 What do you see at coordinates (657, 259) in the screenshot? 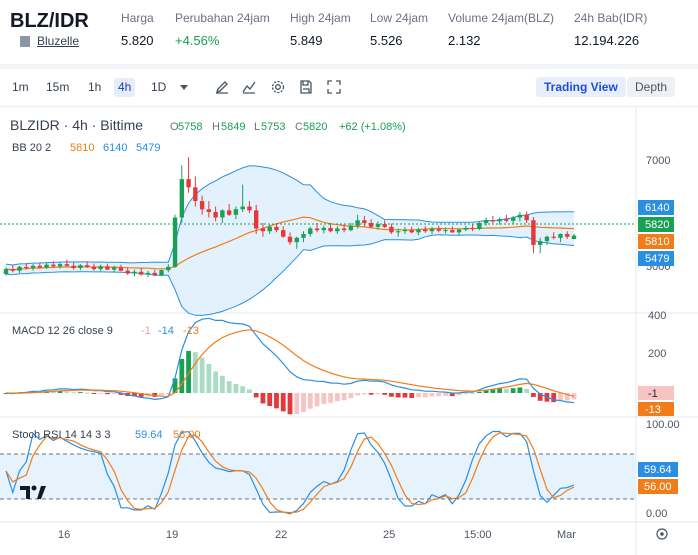
I see `tag-lower: 5479` at bounding box center [657, 259].